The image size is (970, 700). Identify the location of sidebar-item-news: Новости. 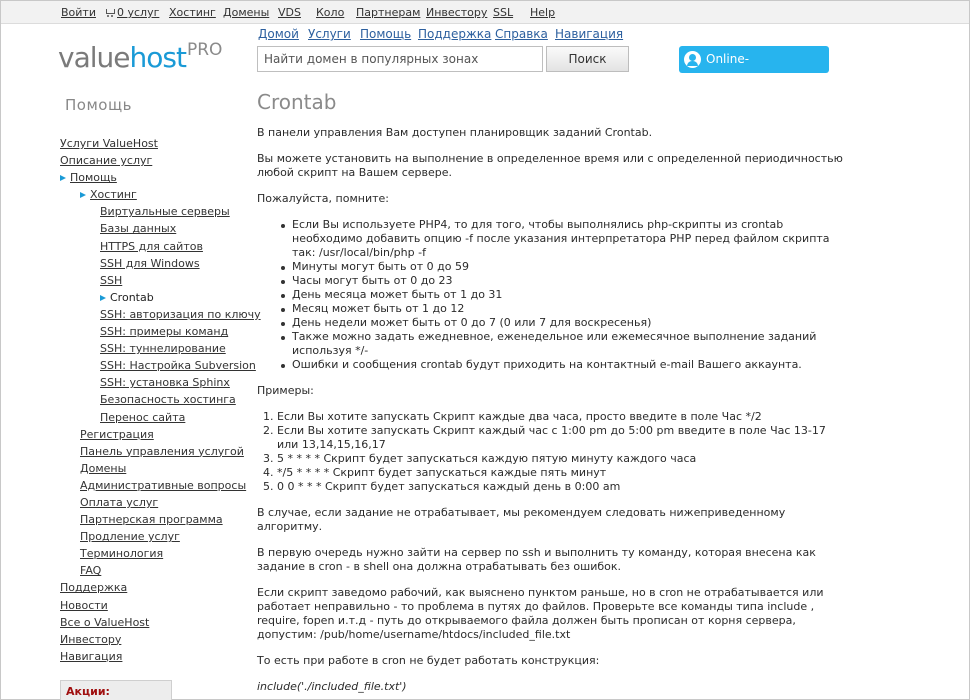
(84, 605).